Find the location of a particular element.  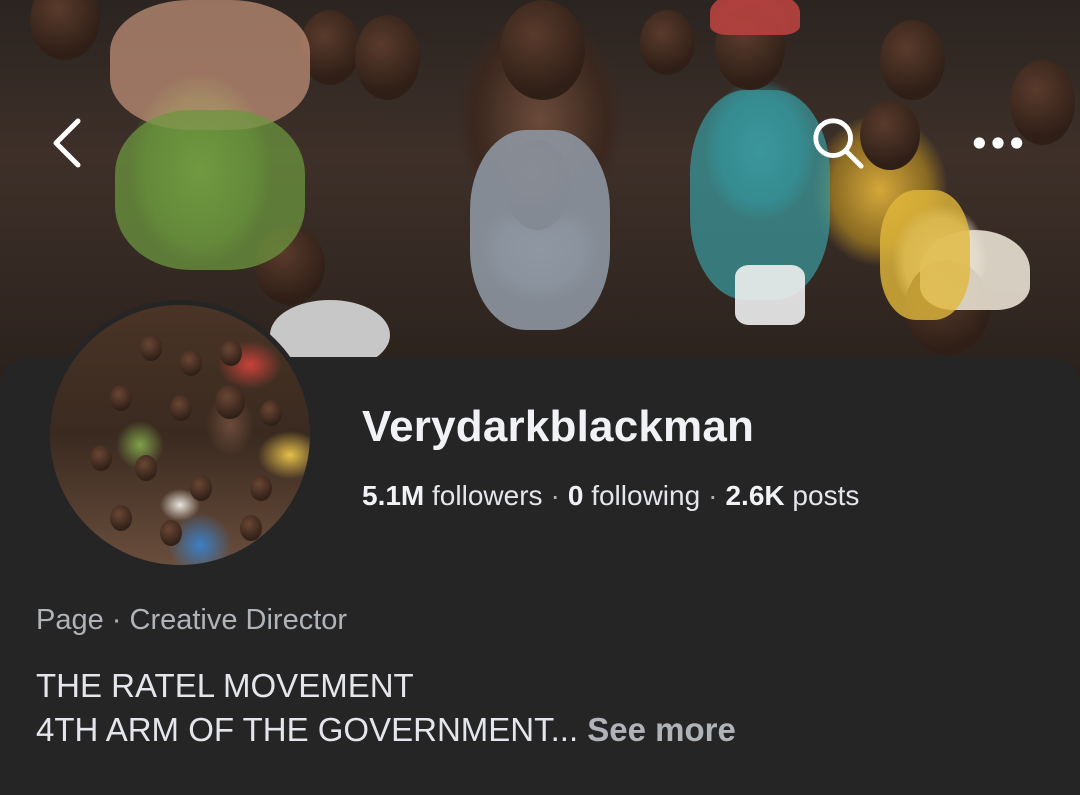

followers-label: followers is located at coordinates (487, 495).